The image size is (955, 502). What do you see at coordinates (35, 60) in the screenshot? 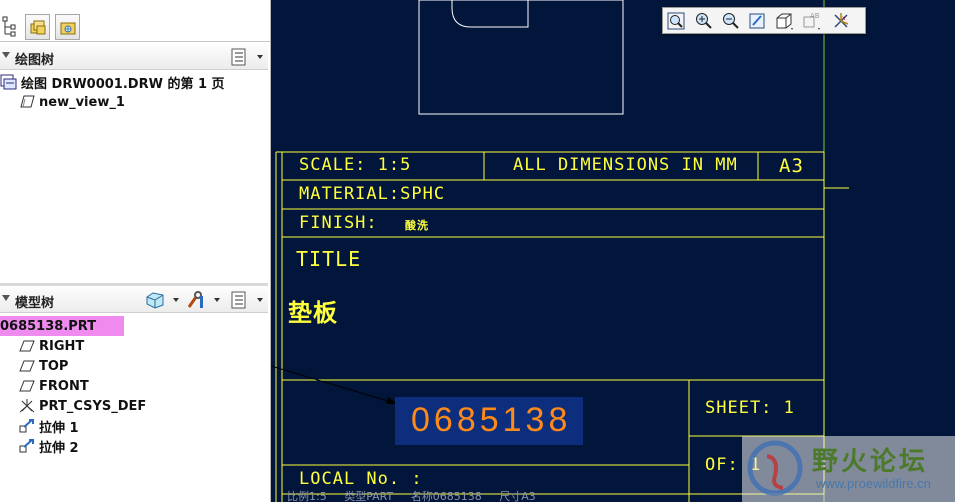
I see `drawing-tree-title: 绘图树` at bounding box center [35, 60].